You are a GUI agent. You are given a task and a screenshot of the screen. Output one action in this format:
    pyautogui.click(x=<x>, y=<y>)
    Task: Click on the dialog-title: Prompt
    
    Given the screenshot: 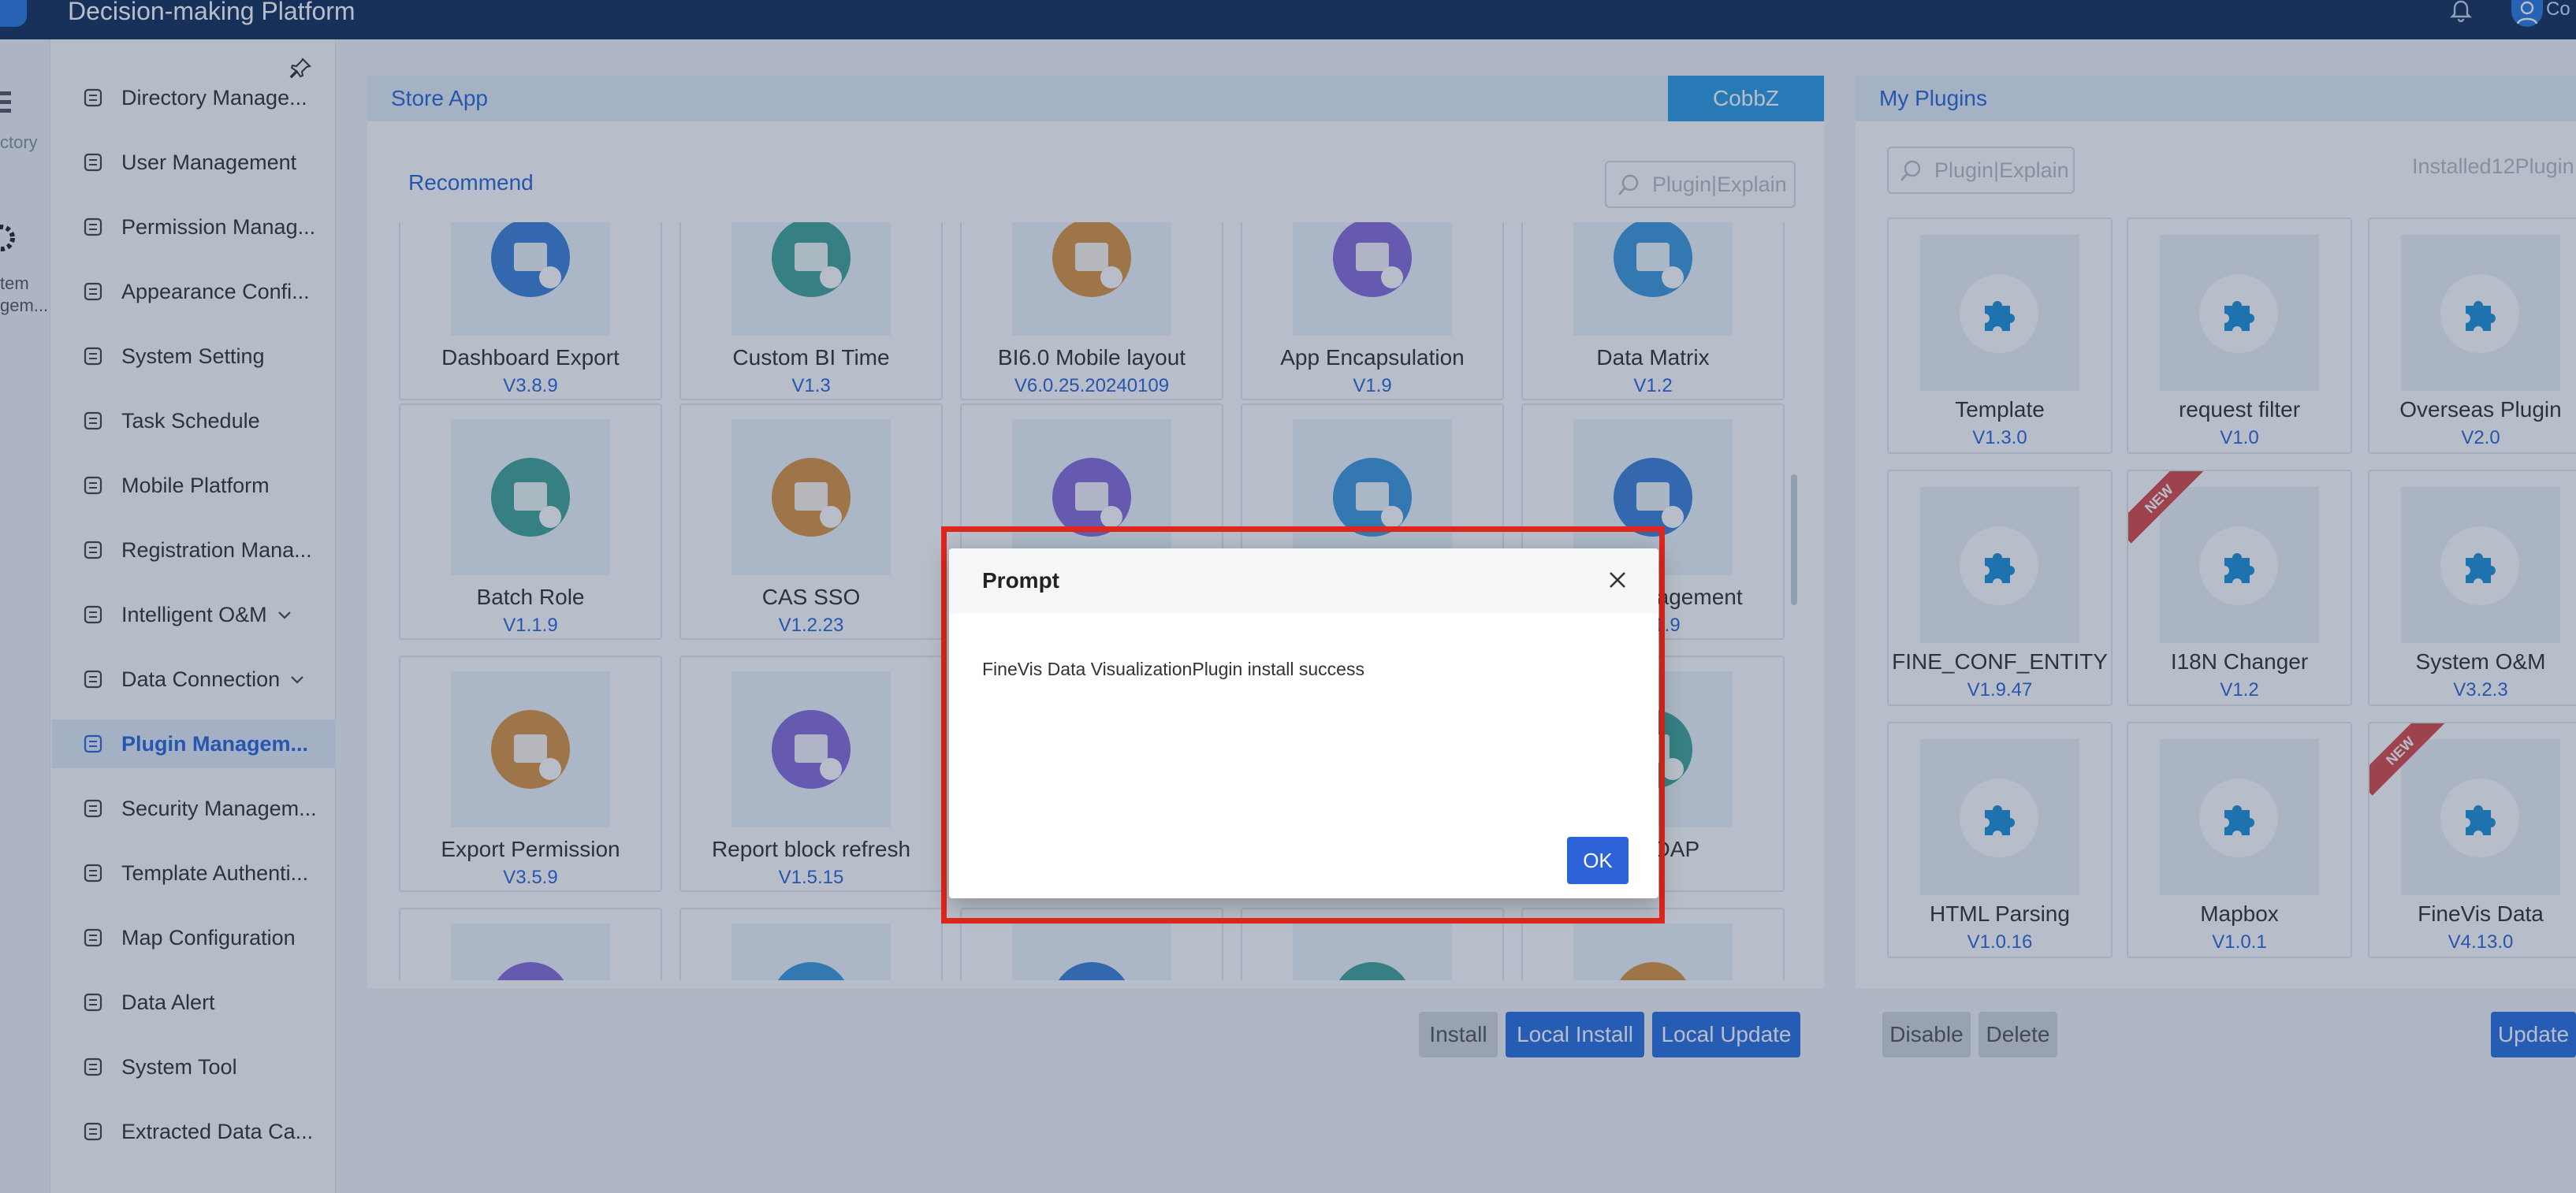 What is the action you would take?
    pyautogui.click(x=1020, y=580)
    